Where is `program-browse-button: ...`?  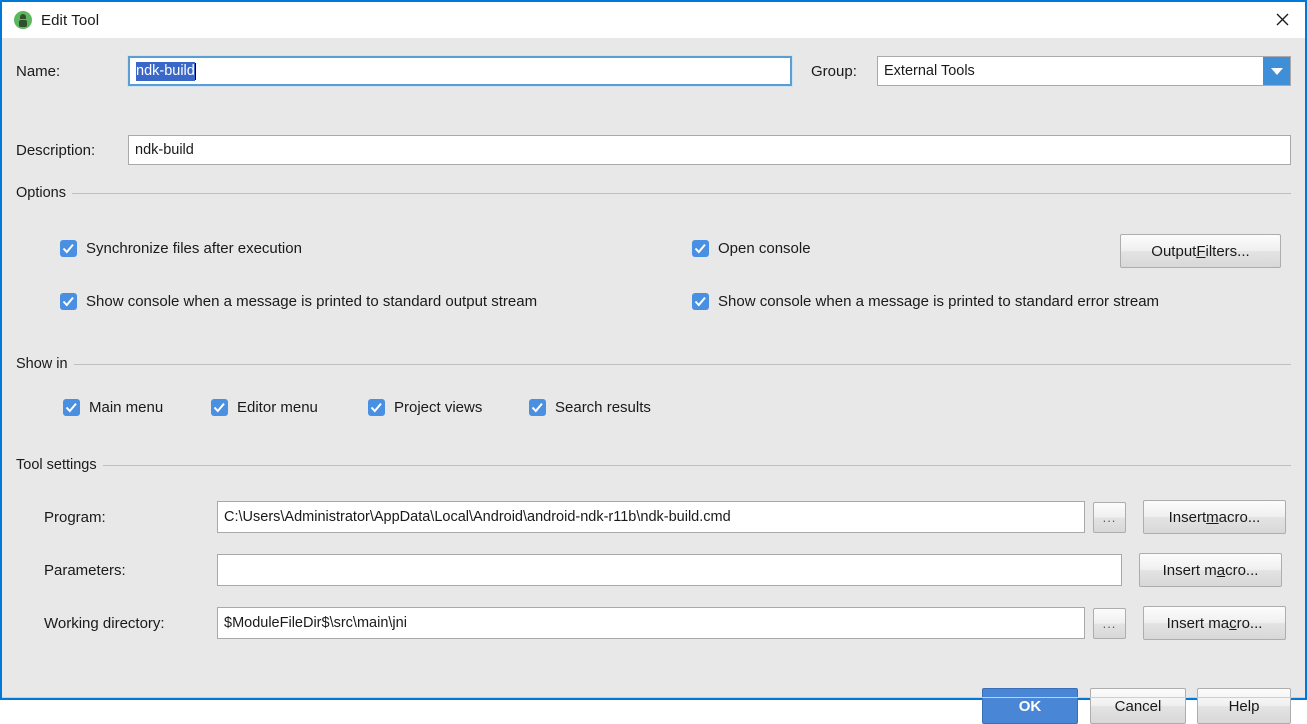 program-browse-button: ... is located at coordinates (1109, 517).